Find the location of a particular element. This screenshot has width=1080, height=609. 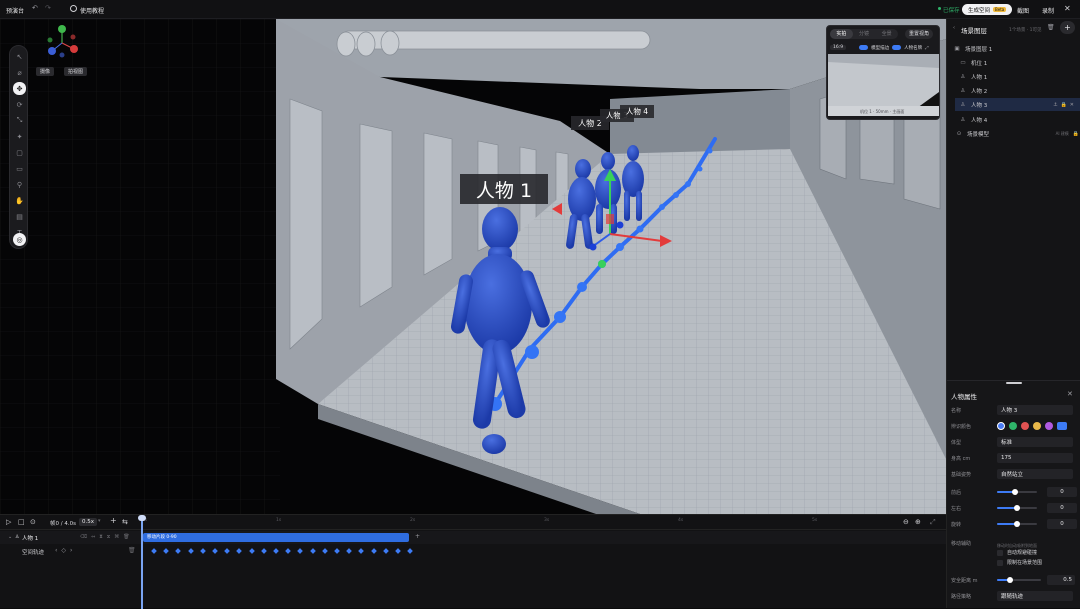

row-actions-icon: ⚓🔒✕ is located at coordinates (1065, 105).